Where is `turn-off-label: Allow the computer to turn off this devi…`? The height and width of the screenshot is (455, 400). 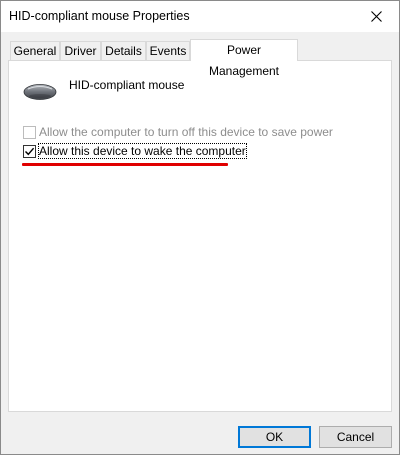
turn-off-label: Allow the computer to turn off this devi… is located at coordinates (186, 132).